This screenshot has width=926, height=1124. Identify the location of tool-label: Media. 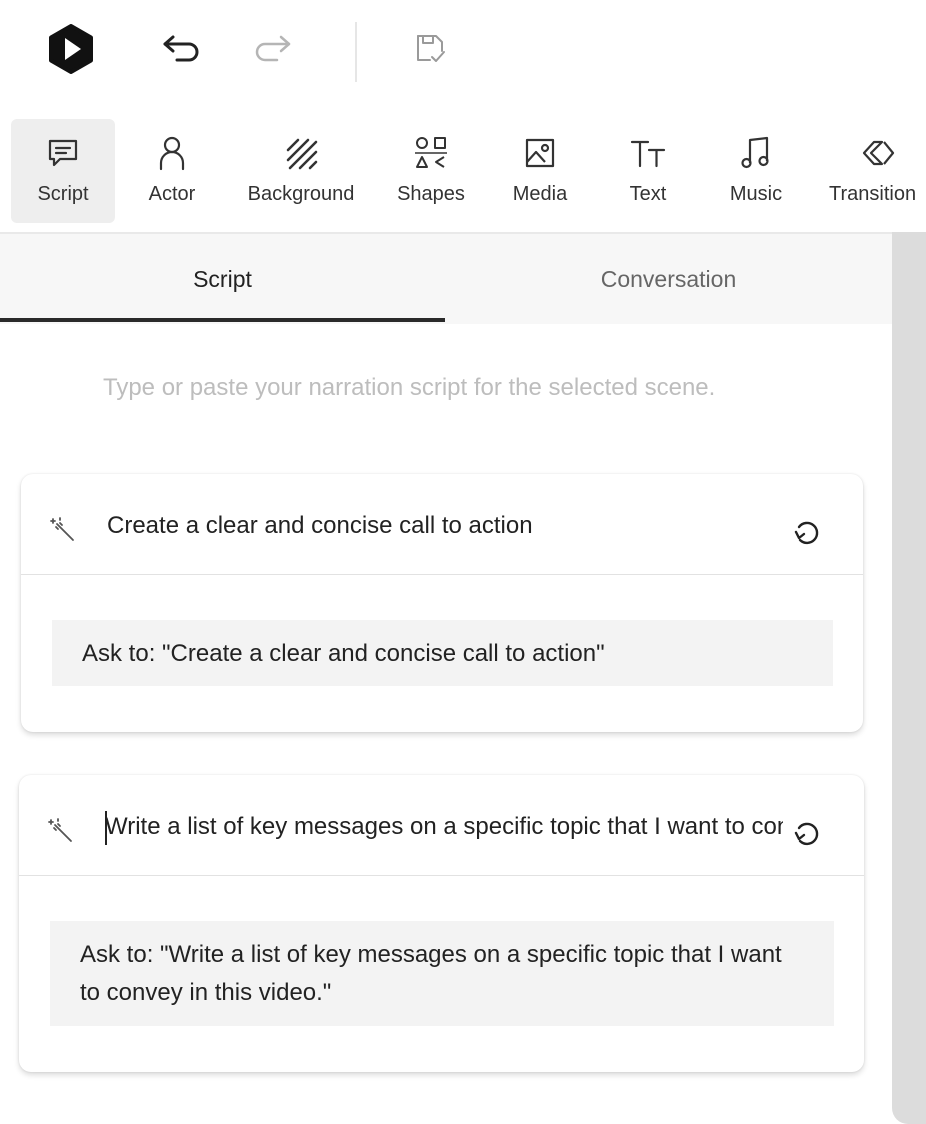
(540, 194).